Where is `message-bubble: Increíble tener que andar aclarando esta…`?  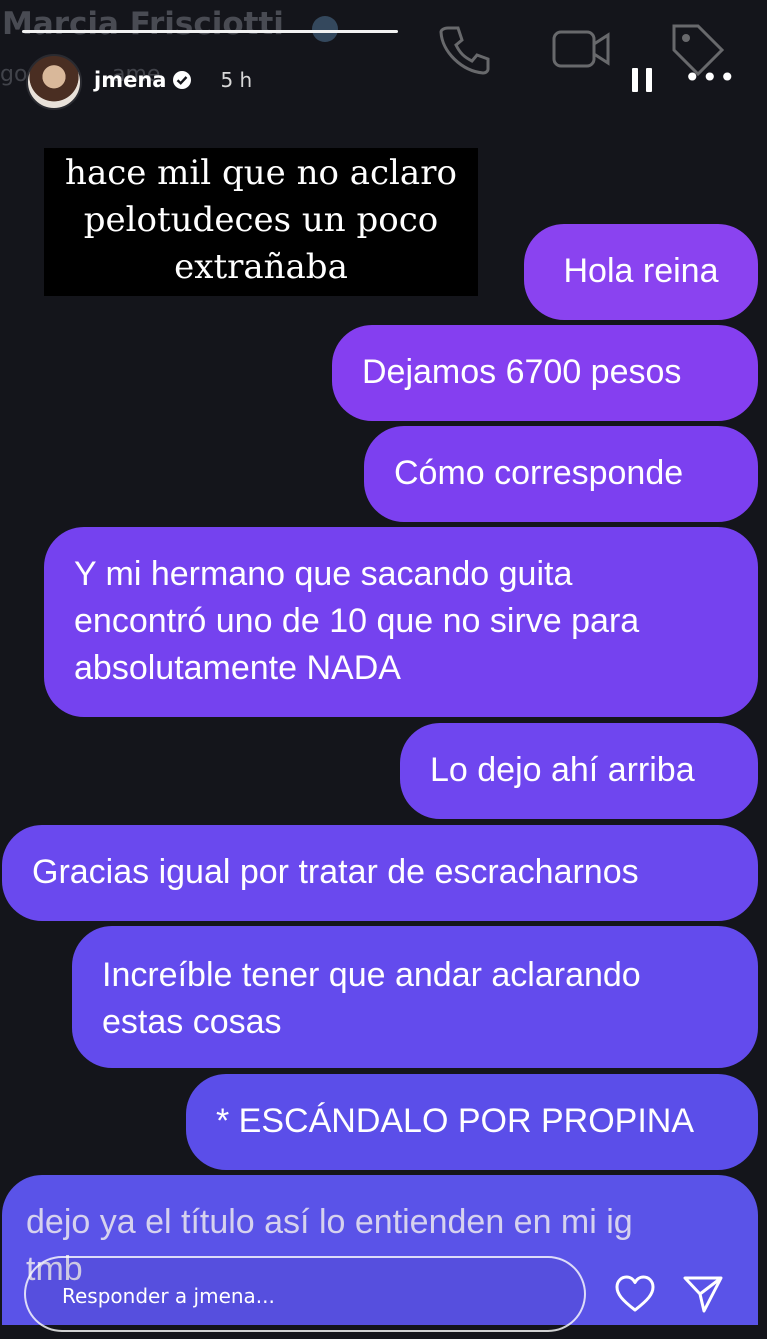 message-bubble: Increíble tener que andar aclarando esta… is located at coordinates (415, 997).